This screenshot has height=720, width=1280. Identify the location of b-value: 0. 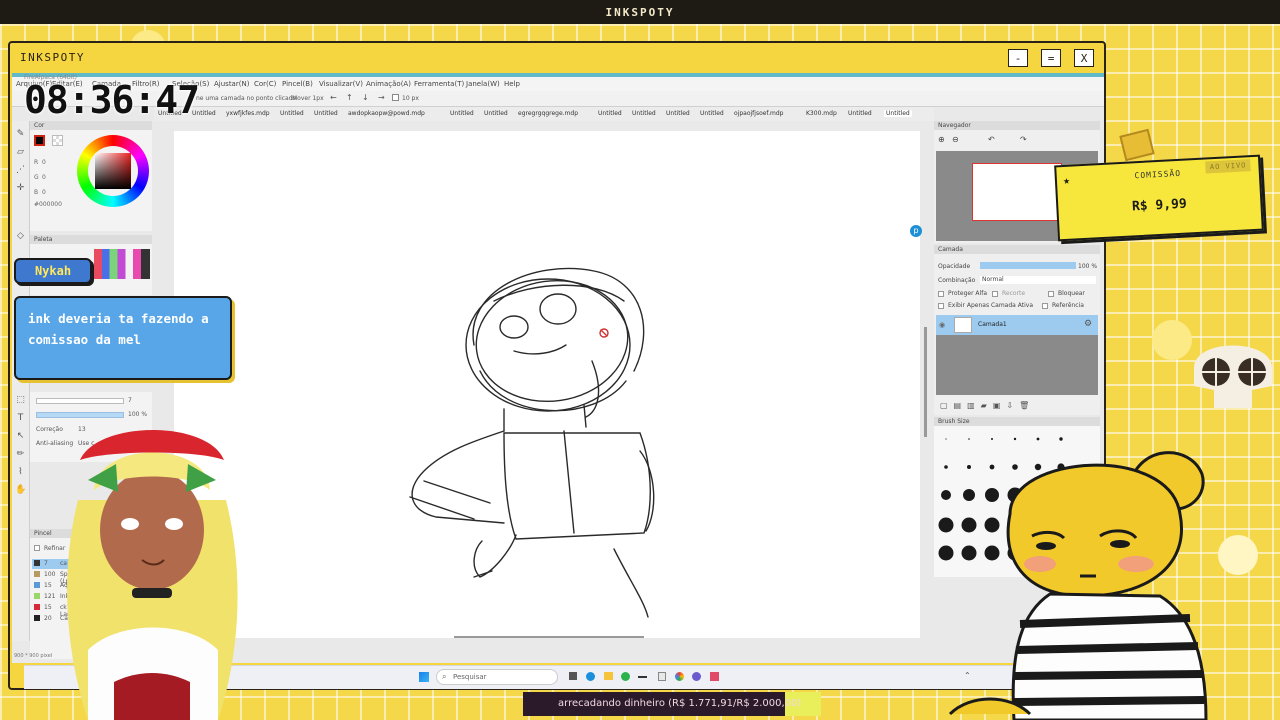
(44, 192).